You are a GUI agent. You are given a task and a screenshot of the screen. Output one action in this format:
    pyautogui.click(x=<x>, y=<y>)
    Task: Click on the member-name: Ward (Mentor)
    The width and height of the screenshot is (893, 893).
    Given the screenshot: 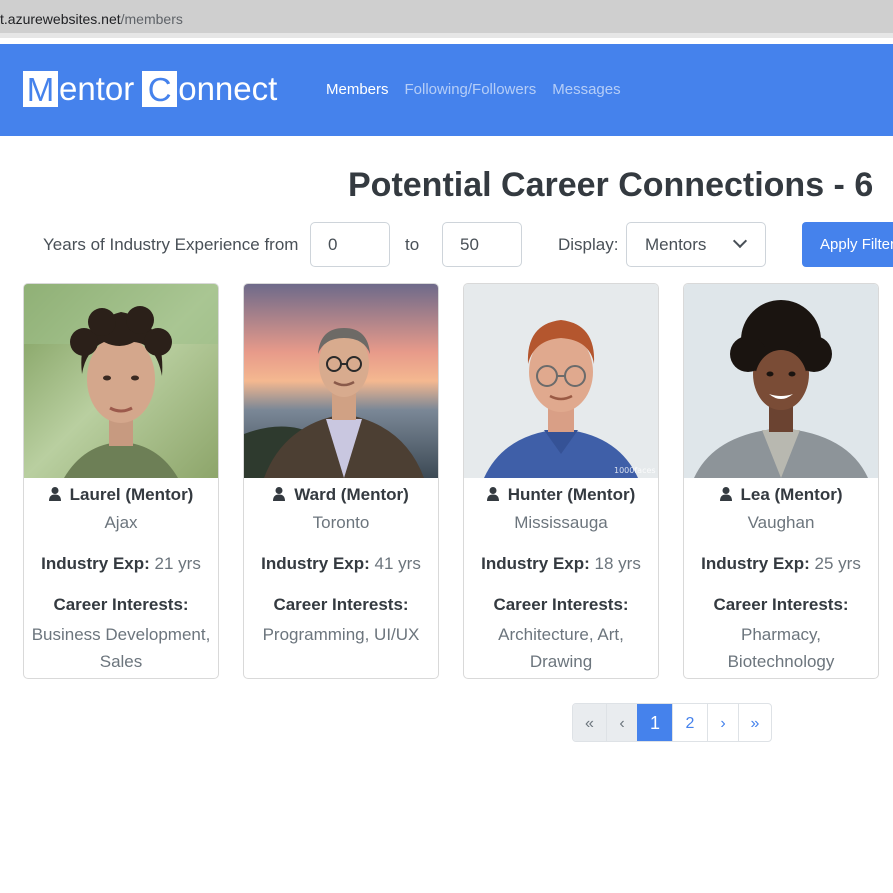 What is the action you would take?
    pyautogui.click(x=341, y=495)
    